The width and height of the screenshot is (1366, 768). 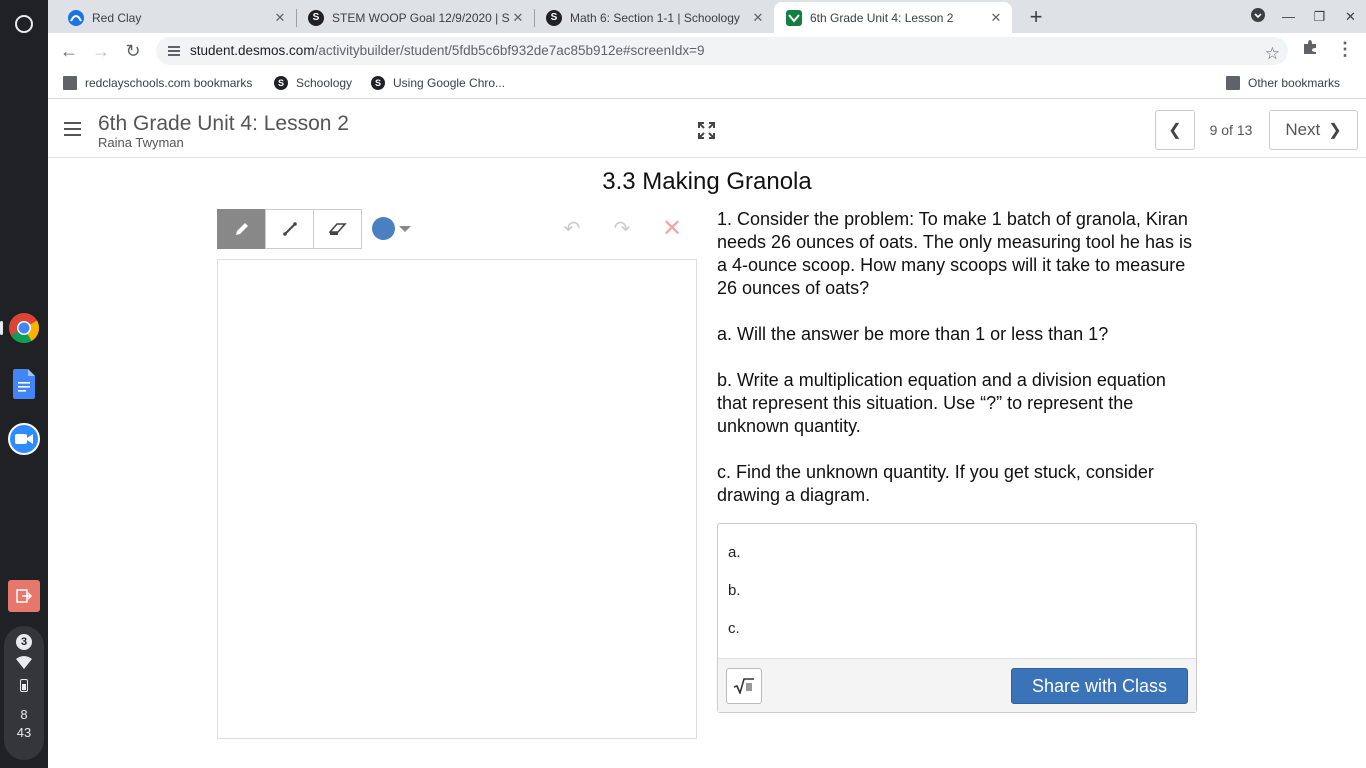 I want to click on activity-title: 6th Grade Unit 4: Lesson 2, so click(x=223, y=123).